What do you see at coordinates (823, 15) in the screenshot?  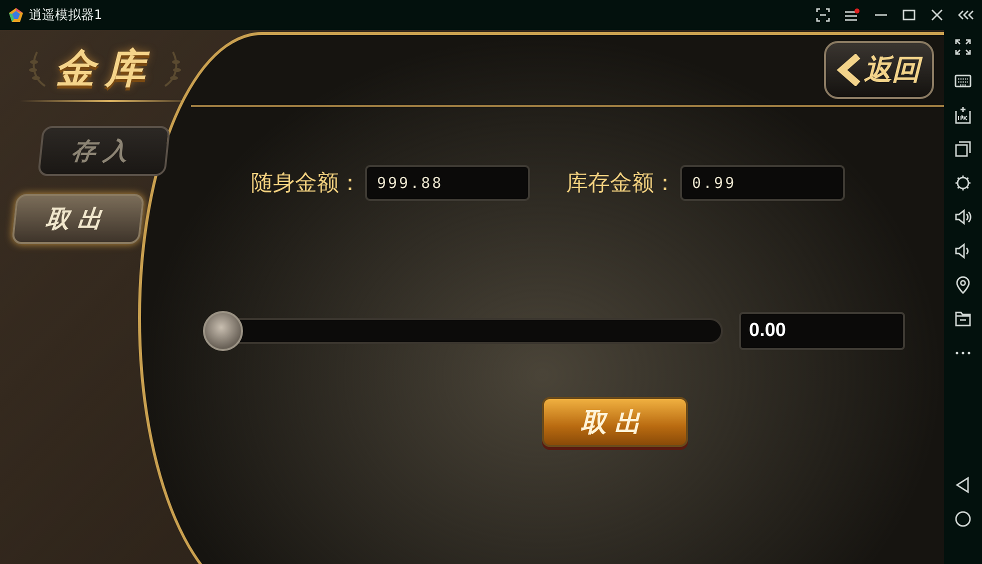 I see `screenshot-icon` at bounding box center [823, 15].